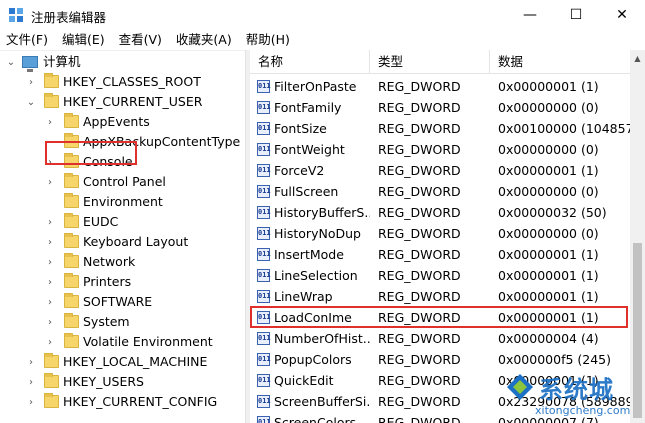  Describe the element at coordinates (440, 254) in the screenshot. I see `table-row: 011 InsertMode REG_DWORD 0x00000001 (1)` at that location.